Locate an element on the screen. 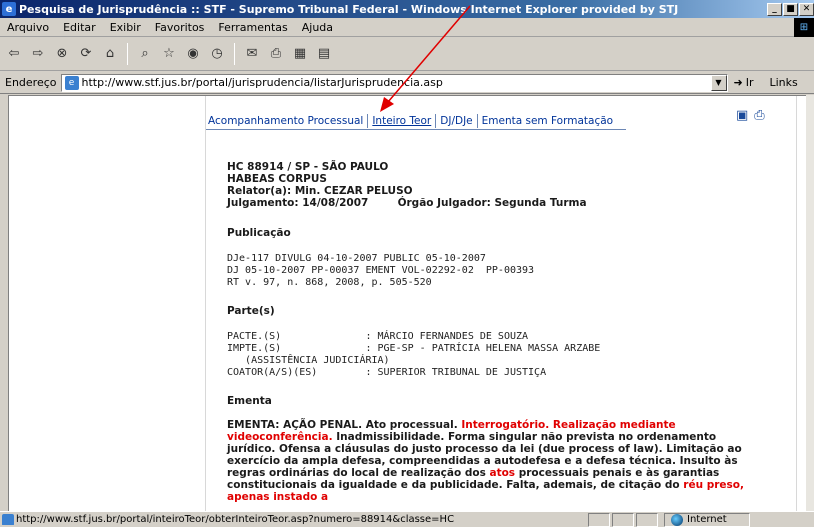 The width and height of the screenshot is (814, 527). mail-icon: ✉ is located at coordinates (252, 54).